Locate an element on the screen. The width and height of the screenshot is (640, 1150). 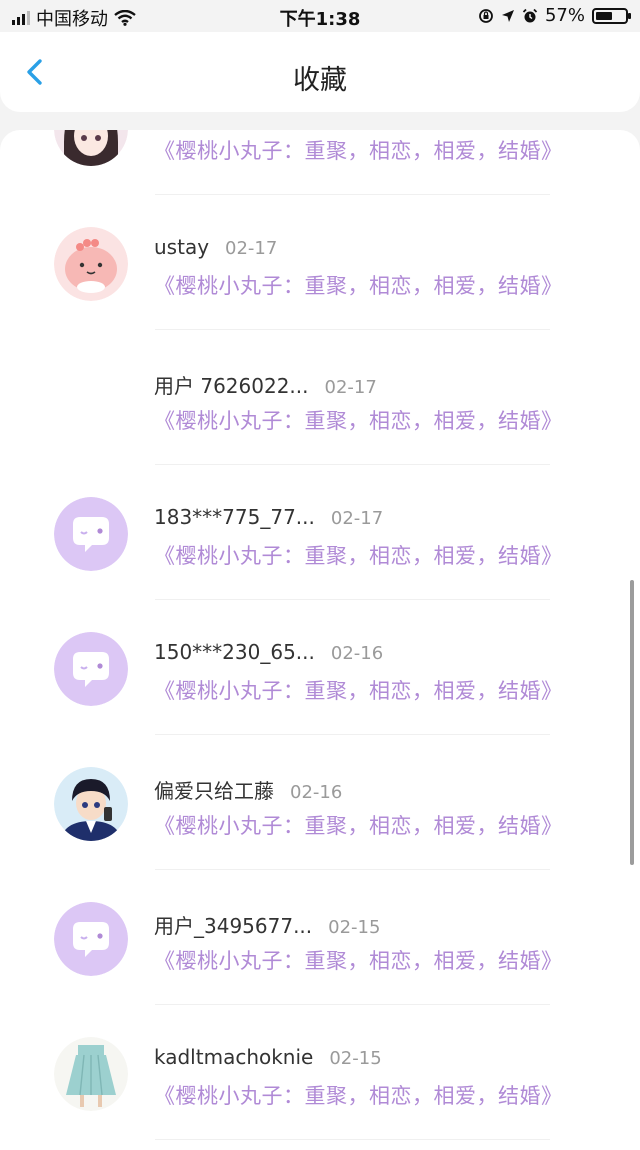
skirt-avatar-icon is located at coordinates (91, 1074).